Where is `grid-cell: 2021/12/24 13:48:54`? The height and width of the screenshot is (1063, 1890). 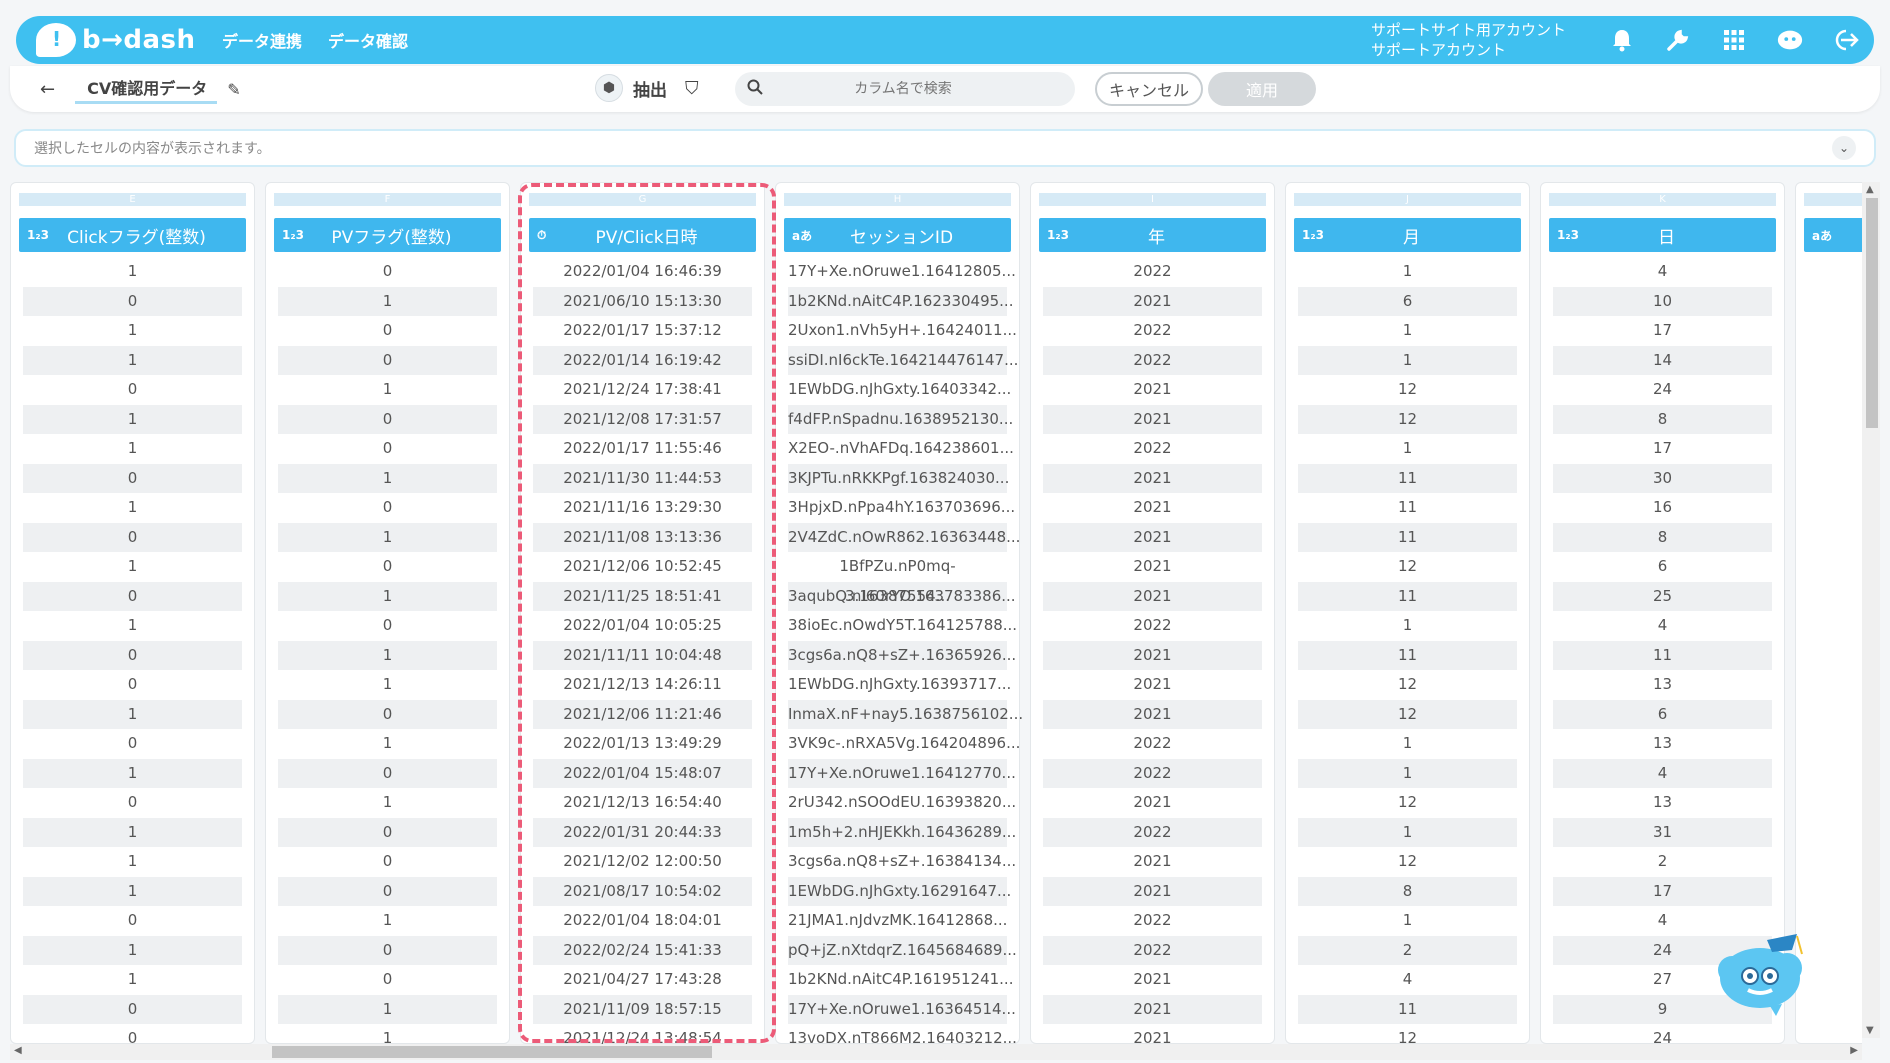
grid-cell: 2021/12/24 13:48:54 is located at coordinates (642, 1034).